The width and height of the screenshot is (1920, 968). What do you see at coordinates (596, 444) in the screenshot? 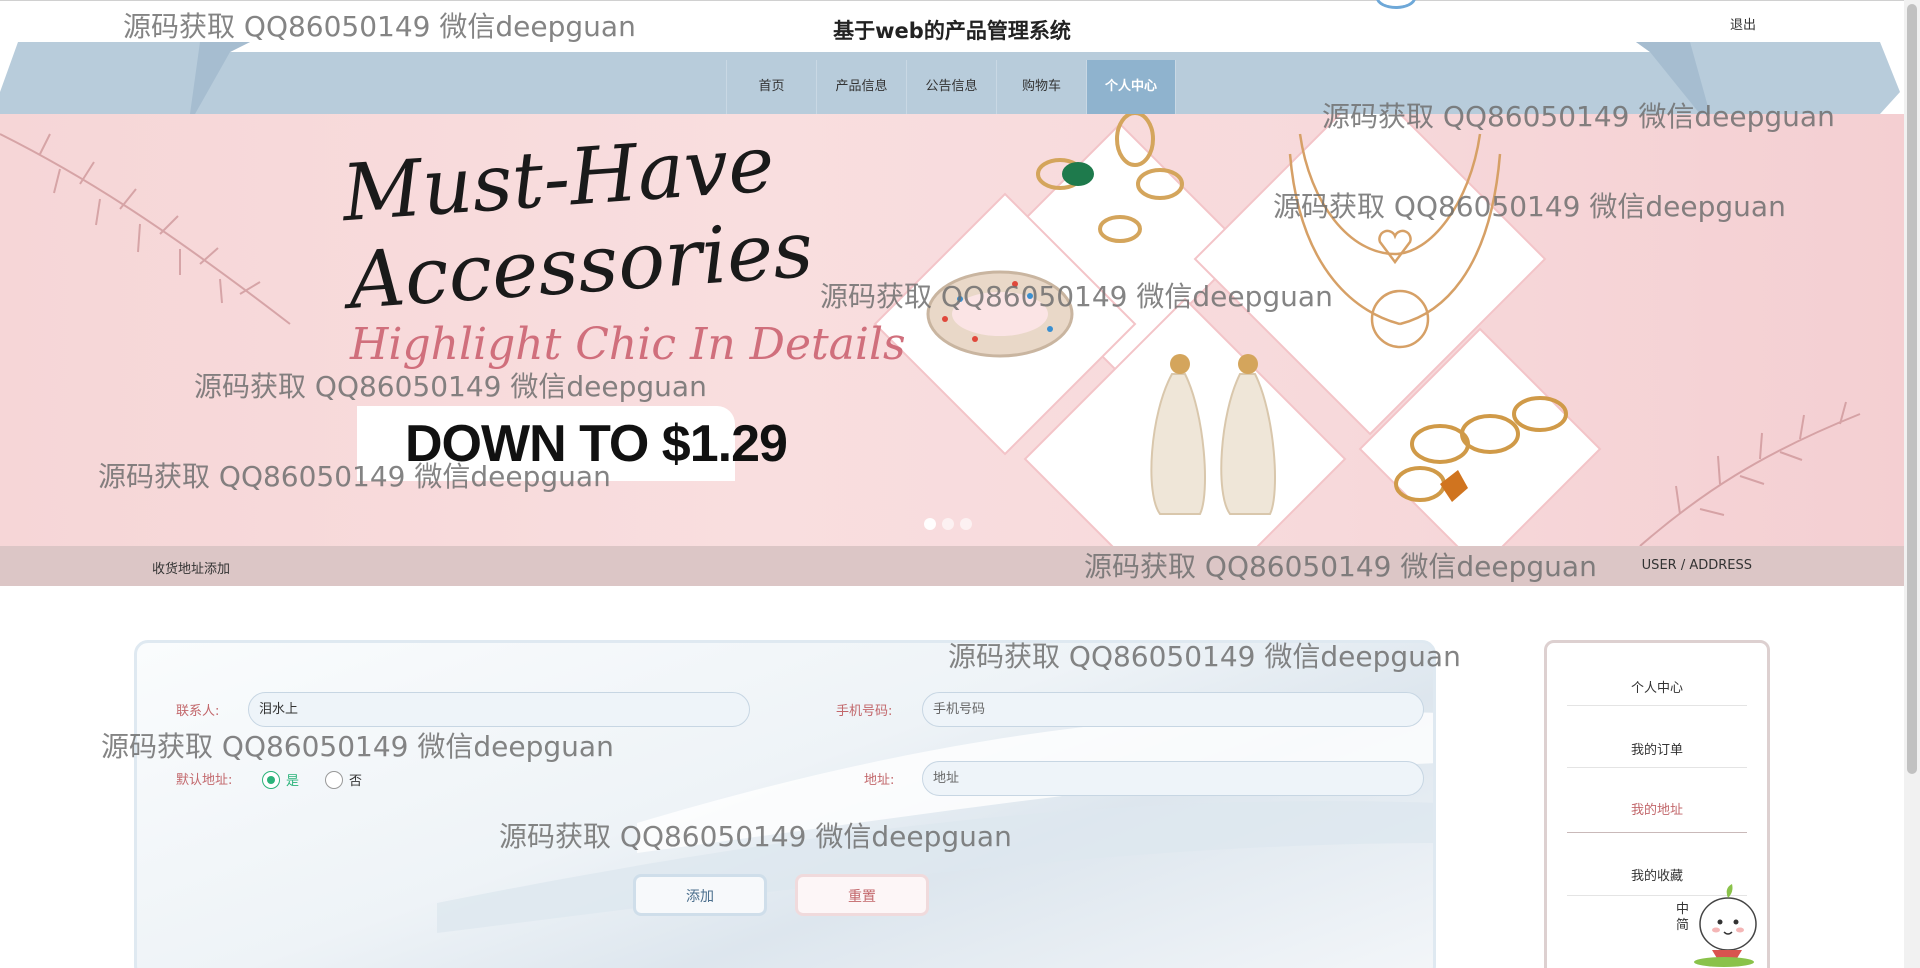
I see `banner-price: DOWN TO $1.29` at bounding box center [596, 444].